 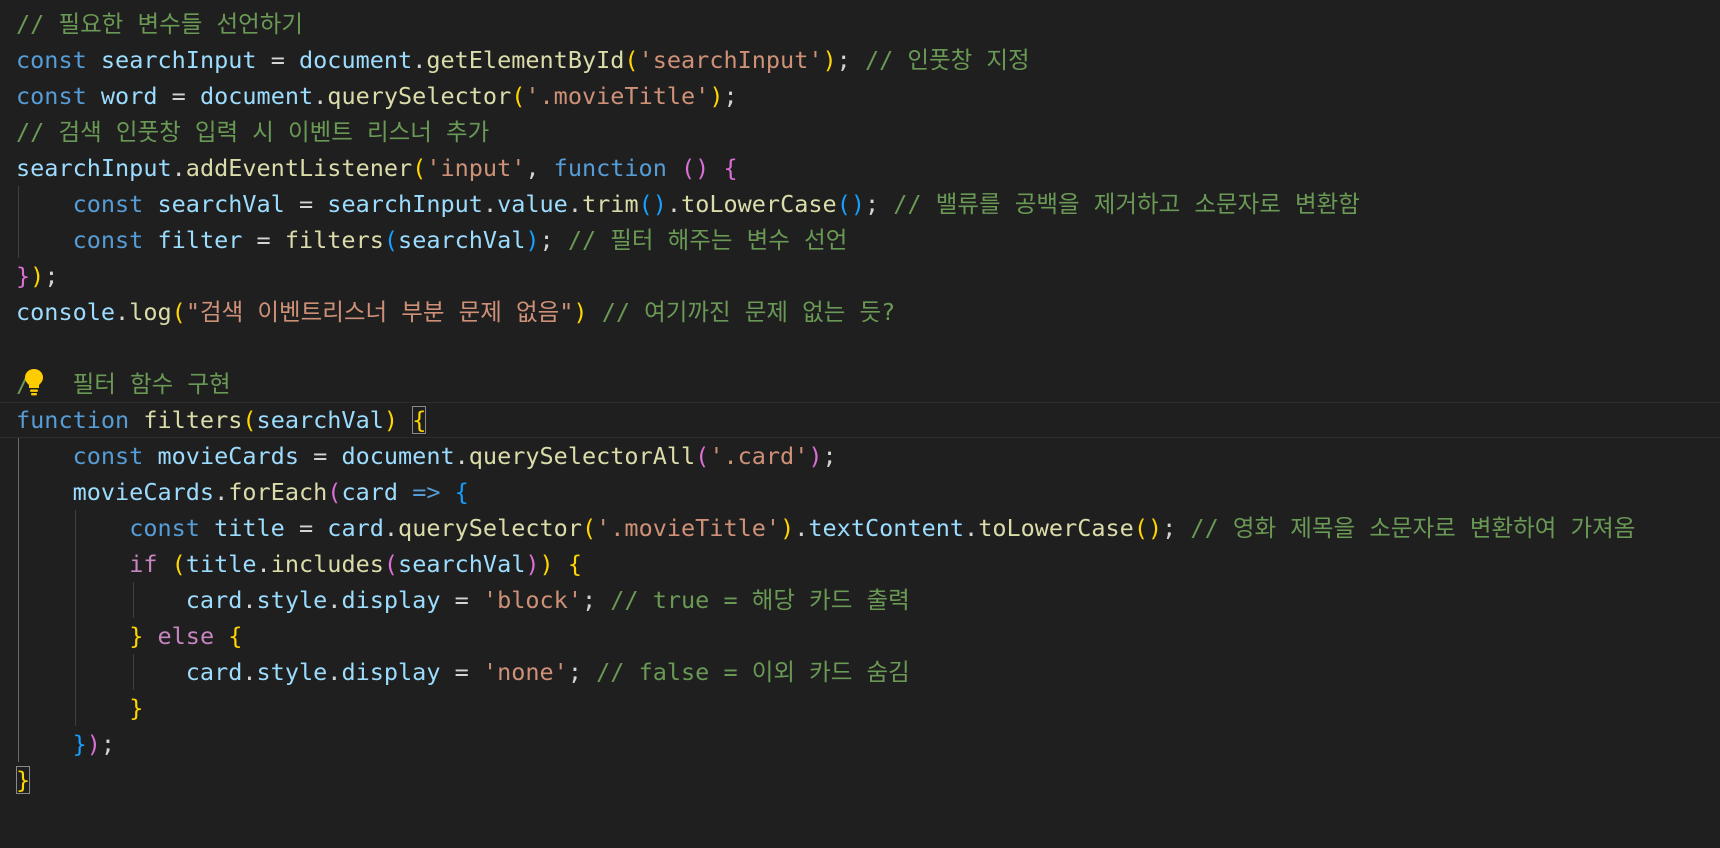 I want to click on code-token: toLowerCase, so click(x=759, y=204).